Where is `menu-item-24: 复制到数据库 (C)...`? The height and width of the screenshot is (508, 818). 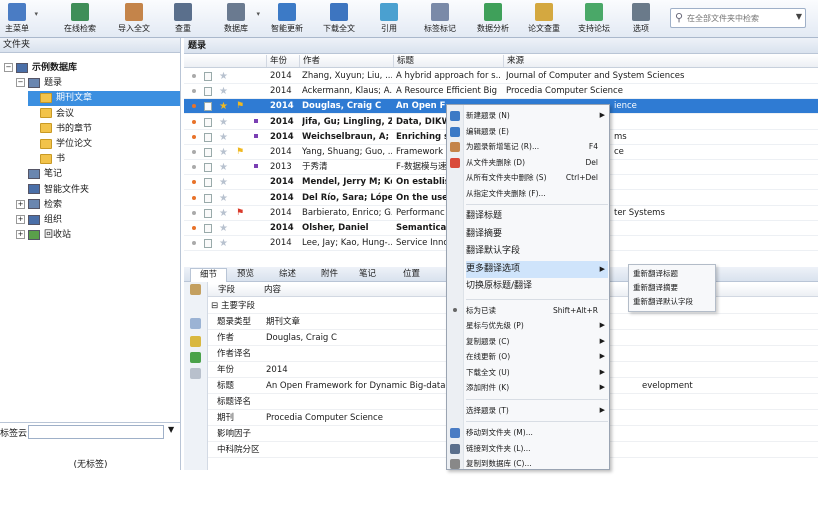
menu-item-24: 复制到数据库 (C)... is located at coordinates (537, 464).